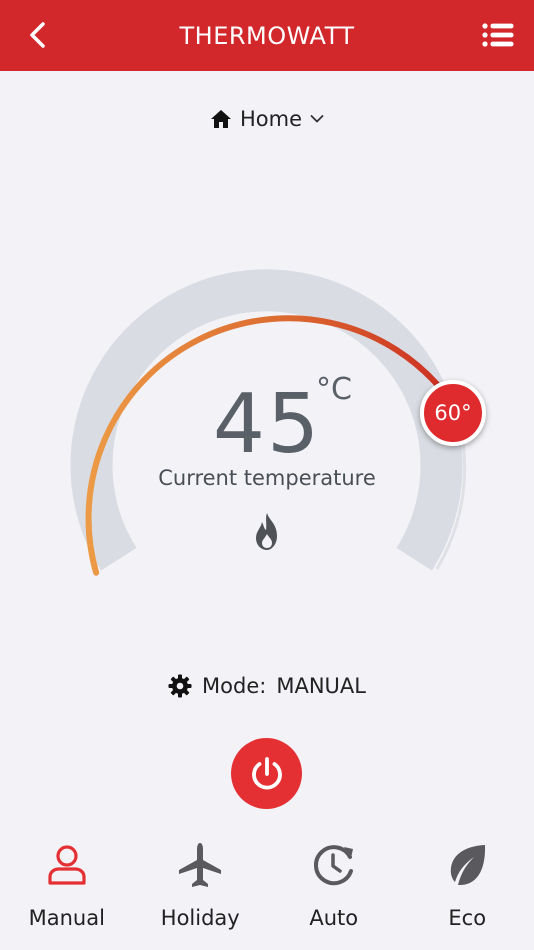 The height and width of the screenshot is (950, 534). I want to click on tab-manual: Manual, so click(67, 891).